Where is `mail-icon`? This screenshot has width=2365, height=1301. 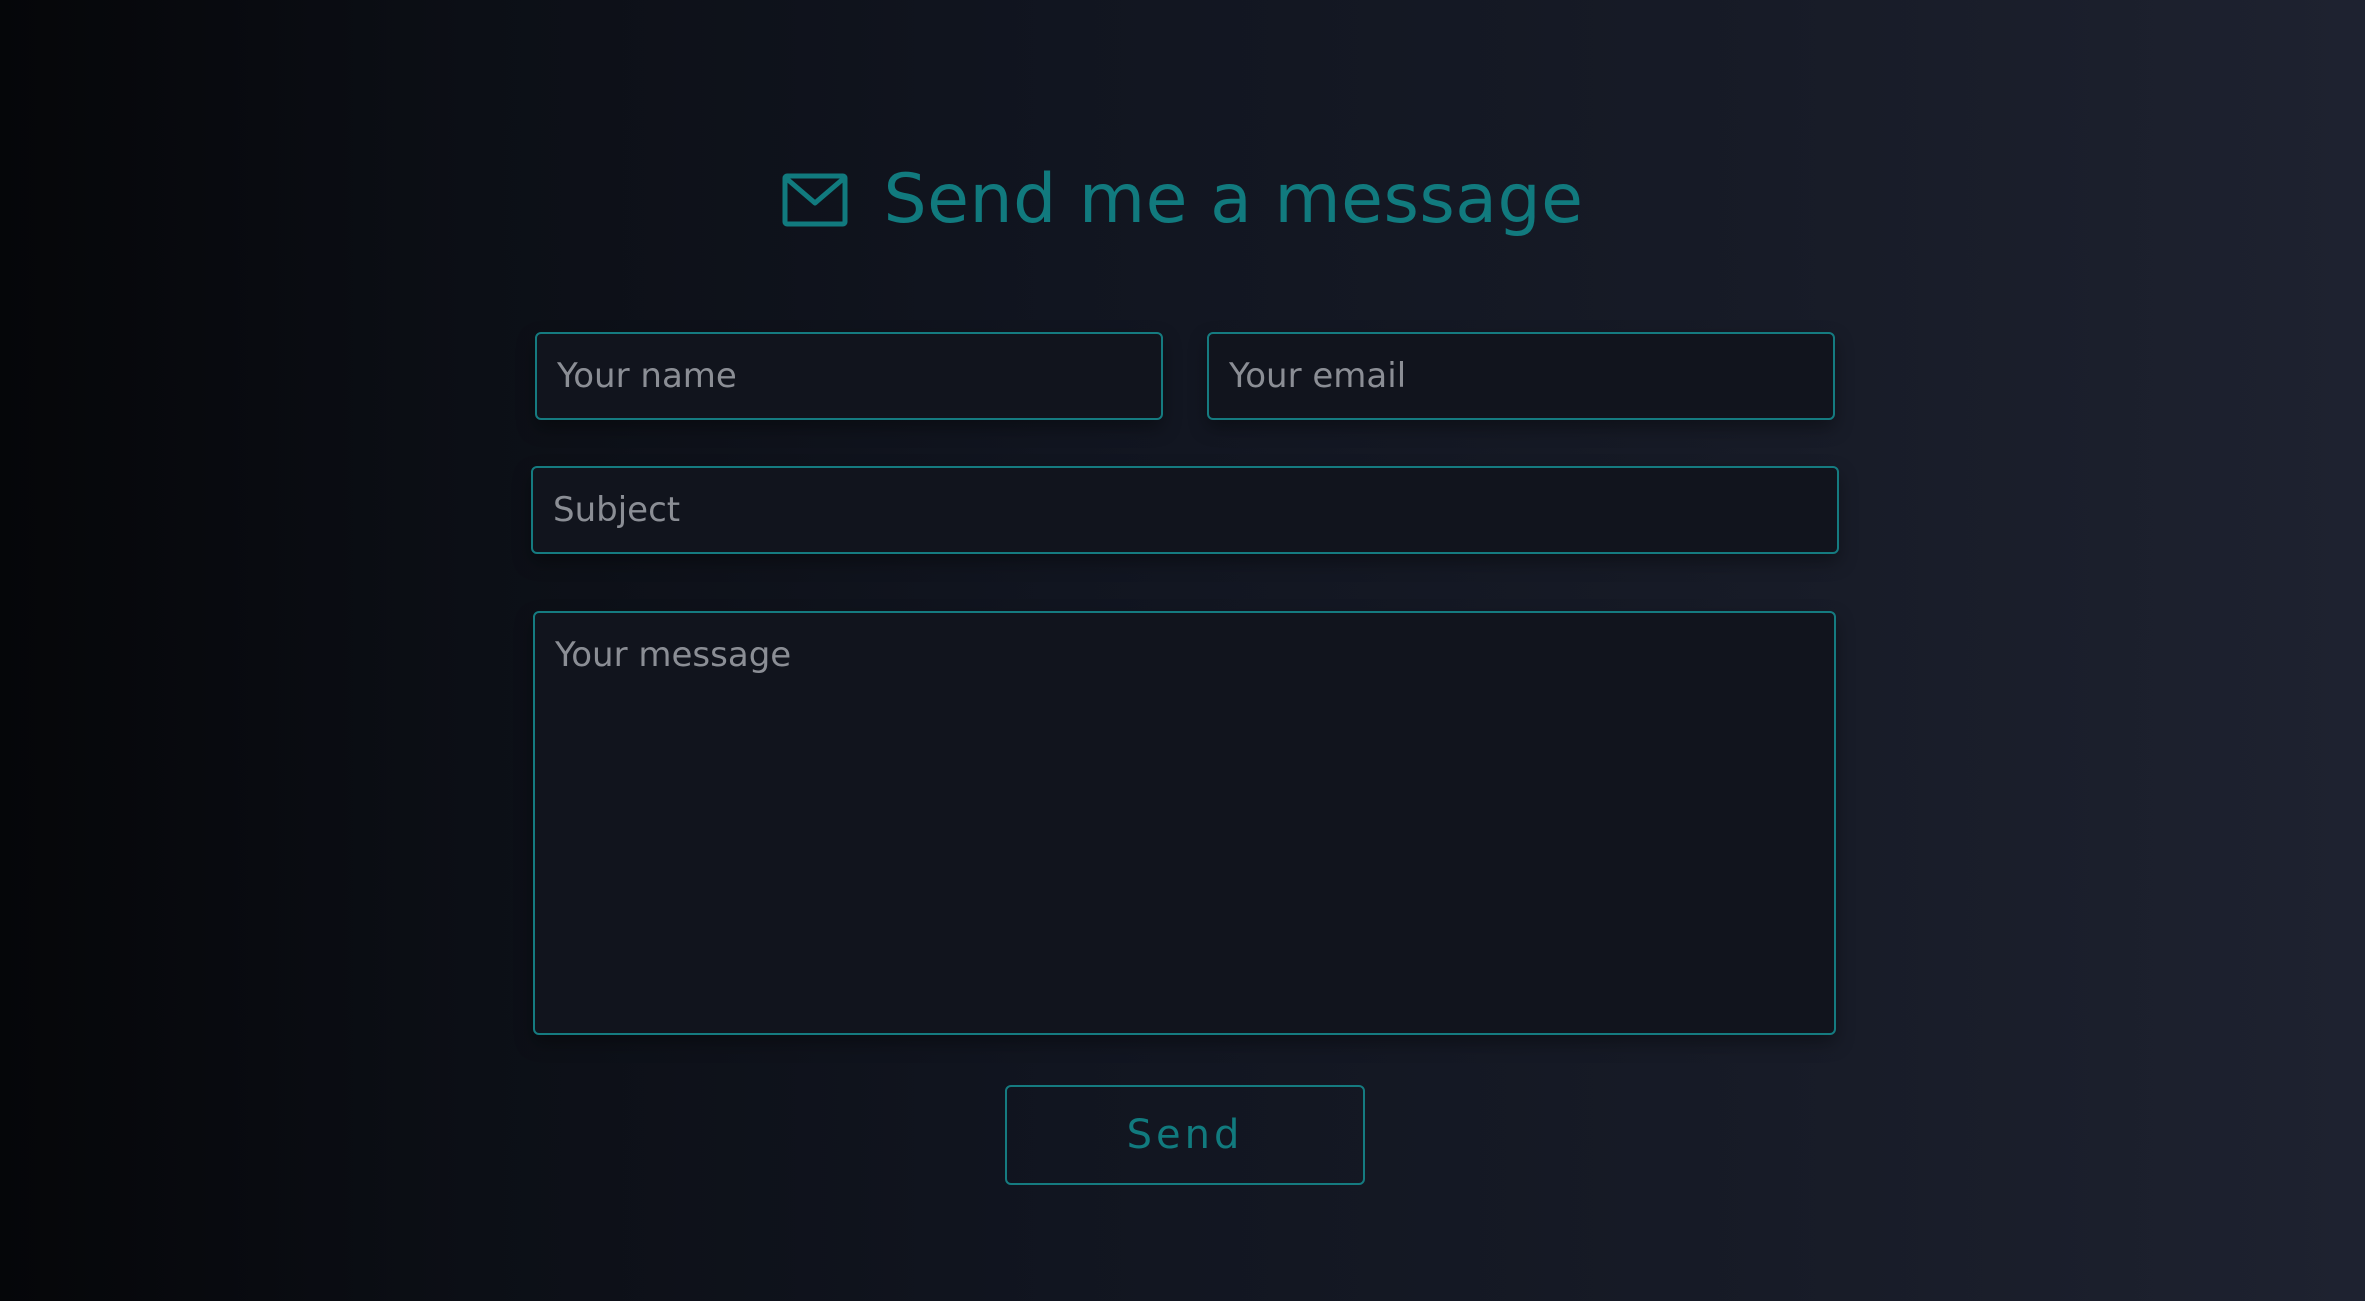 mail-icon is located at coordinates (815, 200).